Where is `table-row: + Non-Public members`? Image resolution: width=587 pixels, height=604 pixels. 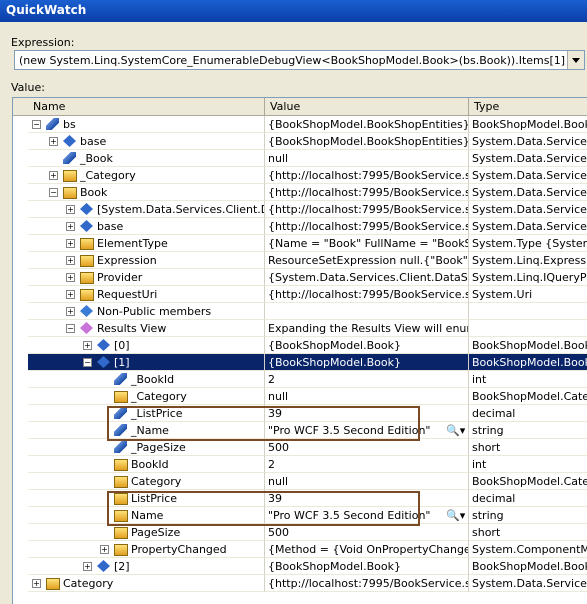
table-row: + Non-Public members is located at coordinates (300, 311).